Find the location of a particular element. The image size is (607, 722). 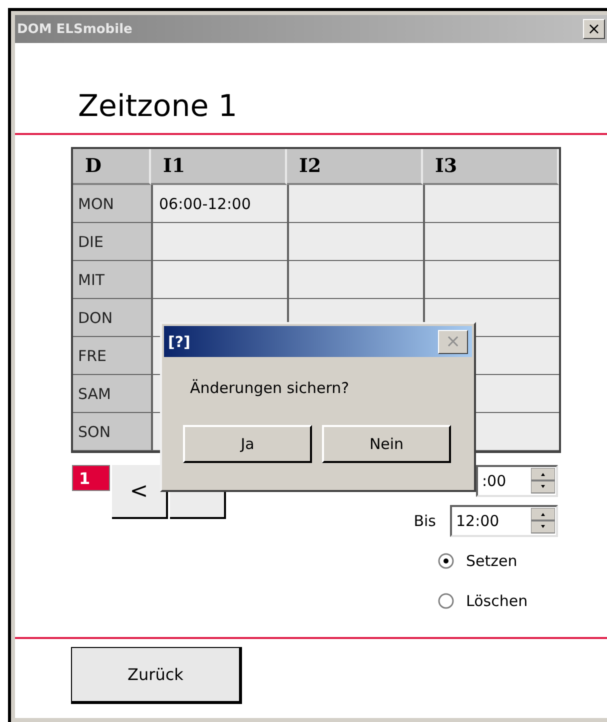

page-heading: Zeitzone 1 is located at coordinates (158, 107).